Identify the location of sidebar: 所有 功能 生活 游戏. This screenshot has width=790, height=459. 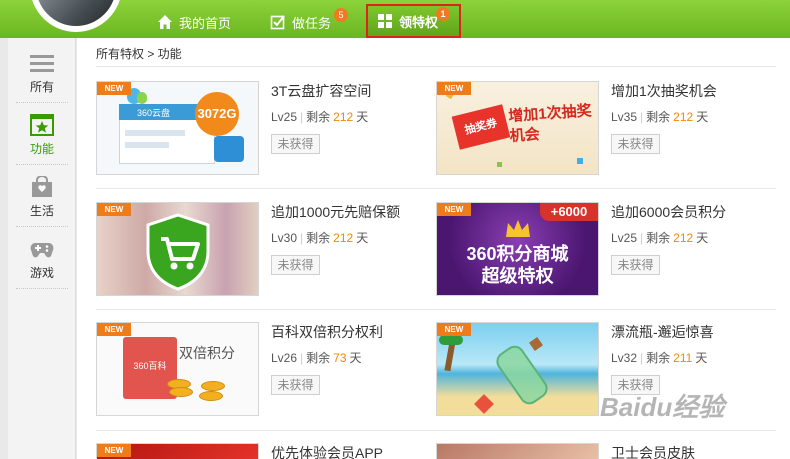
(42, 248).